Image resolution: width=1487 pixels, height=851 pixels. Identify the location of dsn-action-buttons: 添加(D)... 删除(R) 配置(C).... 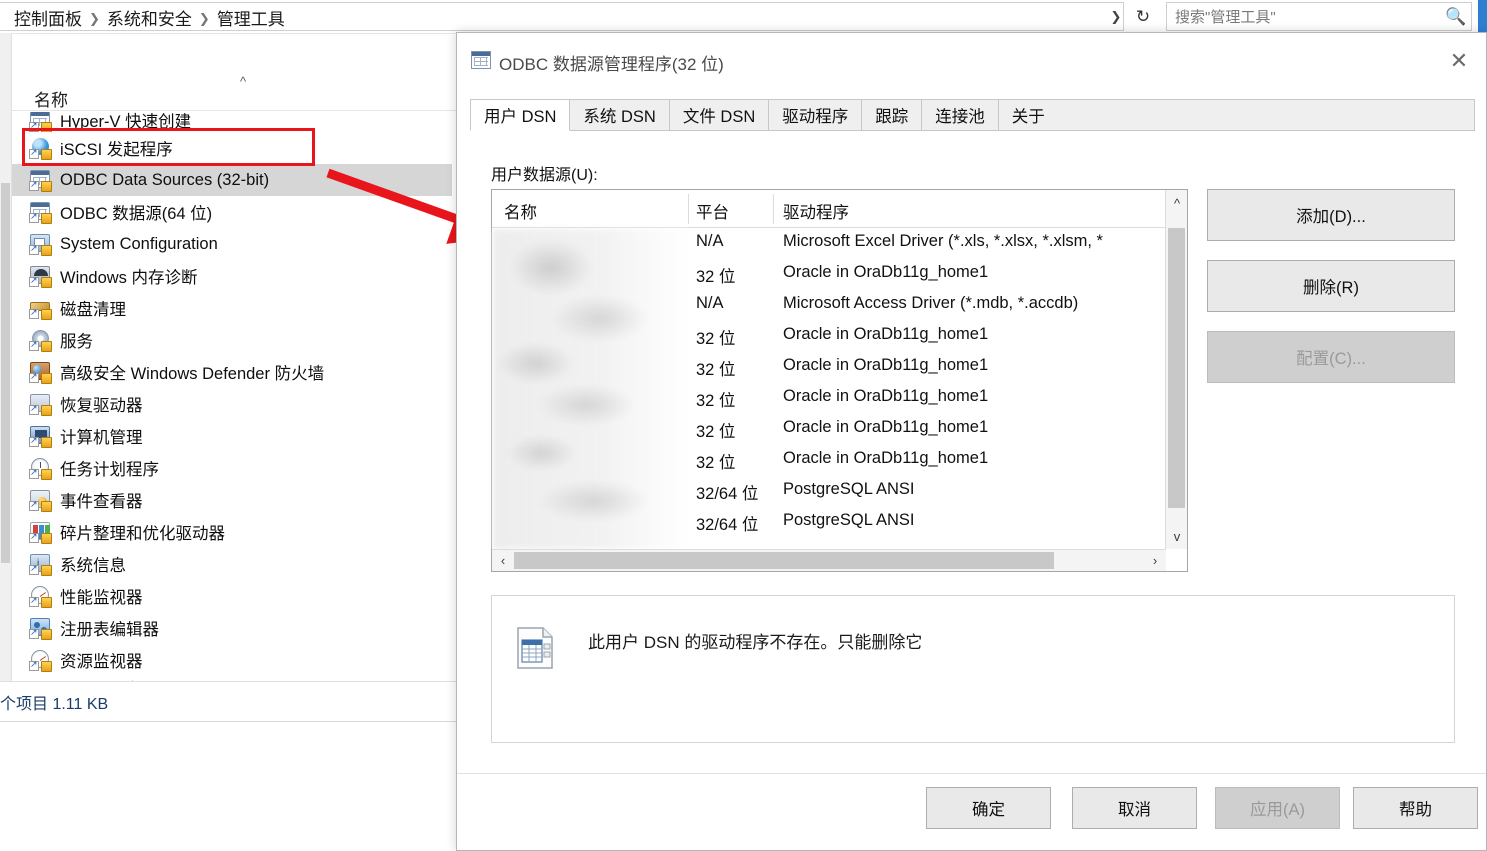
(1331, 295).